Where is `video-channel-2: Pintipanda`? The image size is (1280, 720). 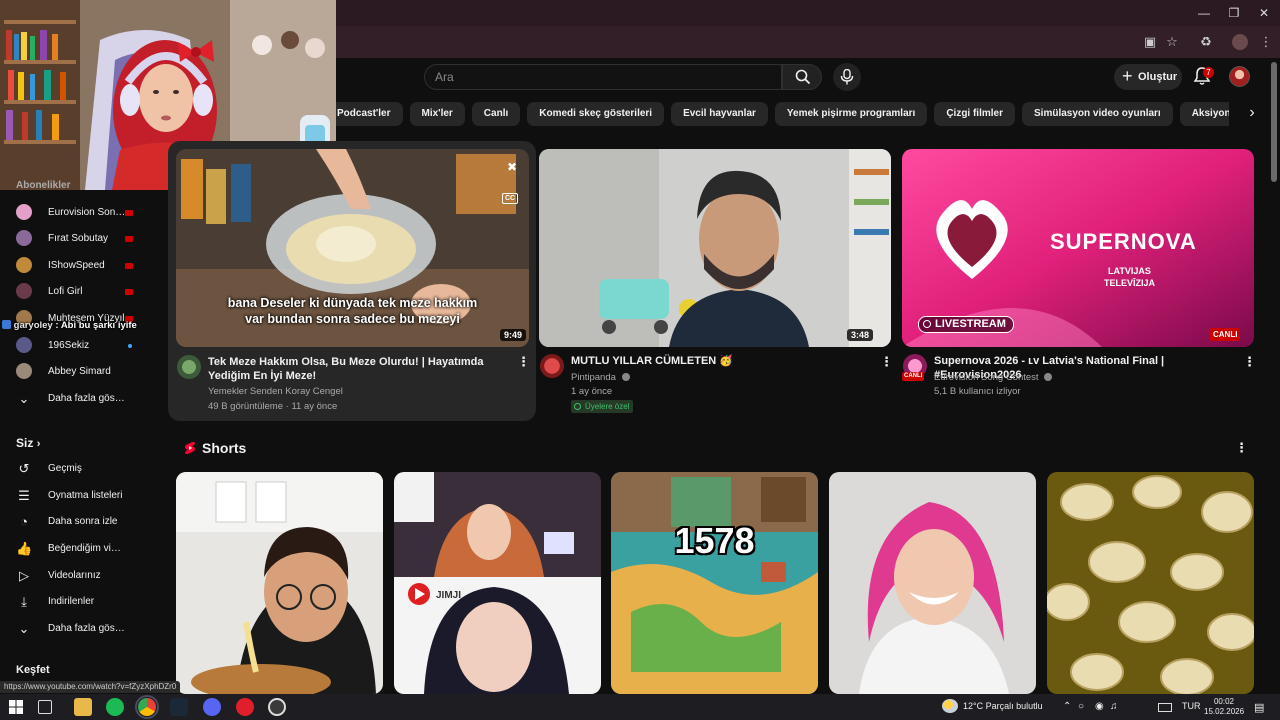
video-channel-2: Pintipanda is located at coordinates (600, 377).